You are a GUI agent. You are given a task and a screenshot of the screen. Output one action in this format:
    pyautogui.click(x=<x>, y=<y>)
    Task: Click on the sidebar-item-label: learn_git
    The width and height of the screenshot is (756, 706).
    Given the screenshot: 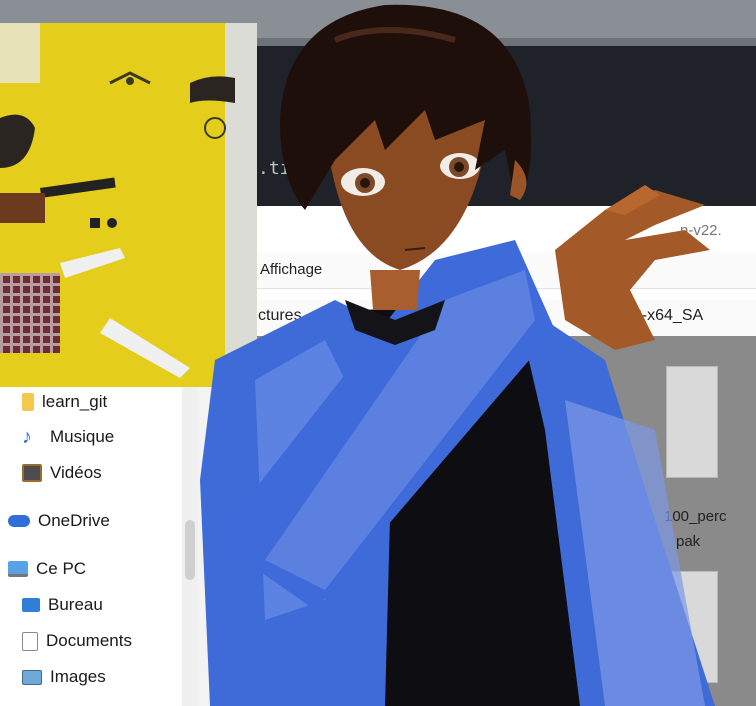 What is the action you would take?
    pyautogui.click(x=75, y=401)
    